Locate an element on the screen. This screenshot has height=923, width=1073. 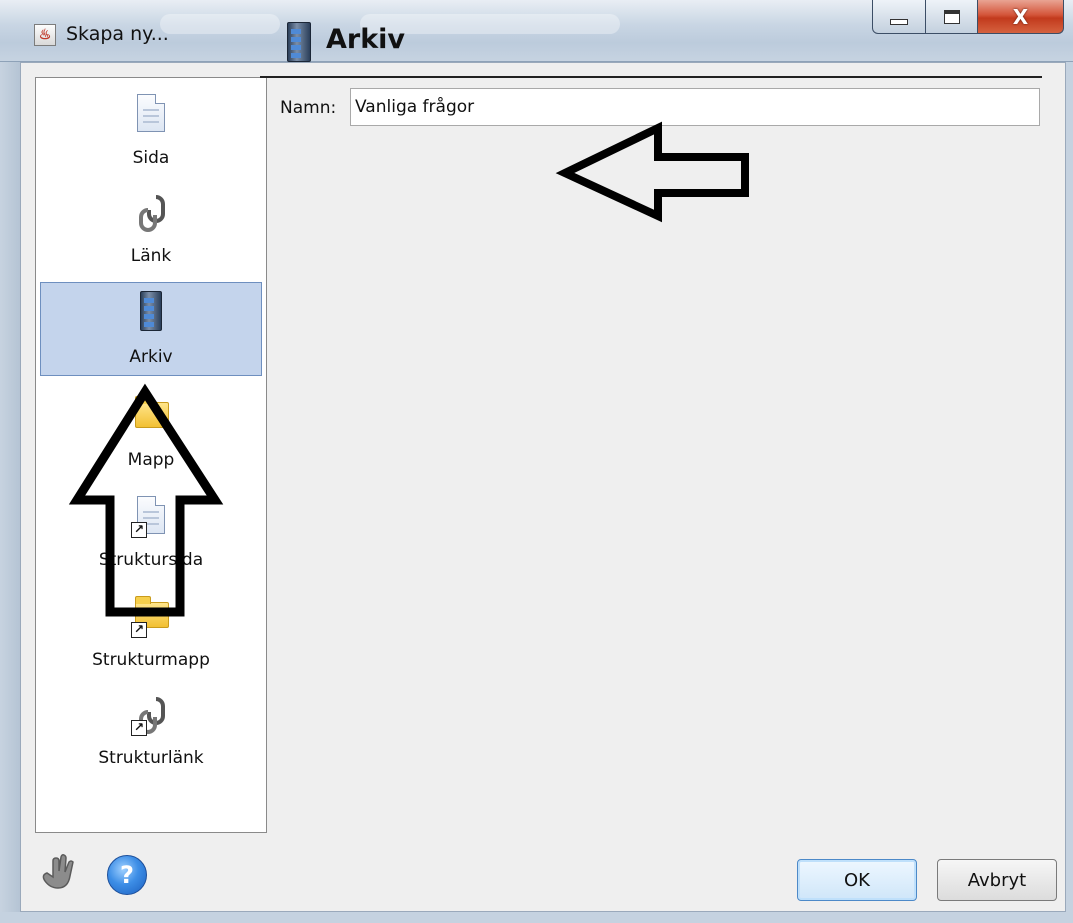
type-item-label: Arkiv is located at coordinates (151, 357).